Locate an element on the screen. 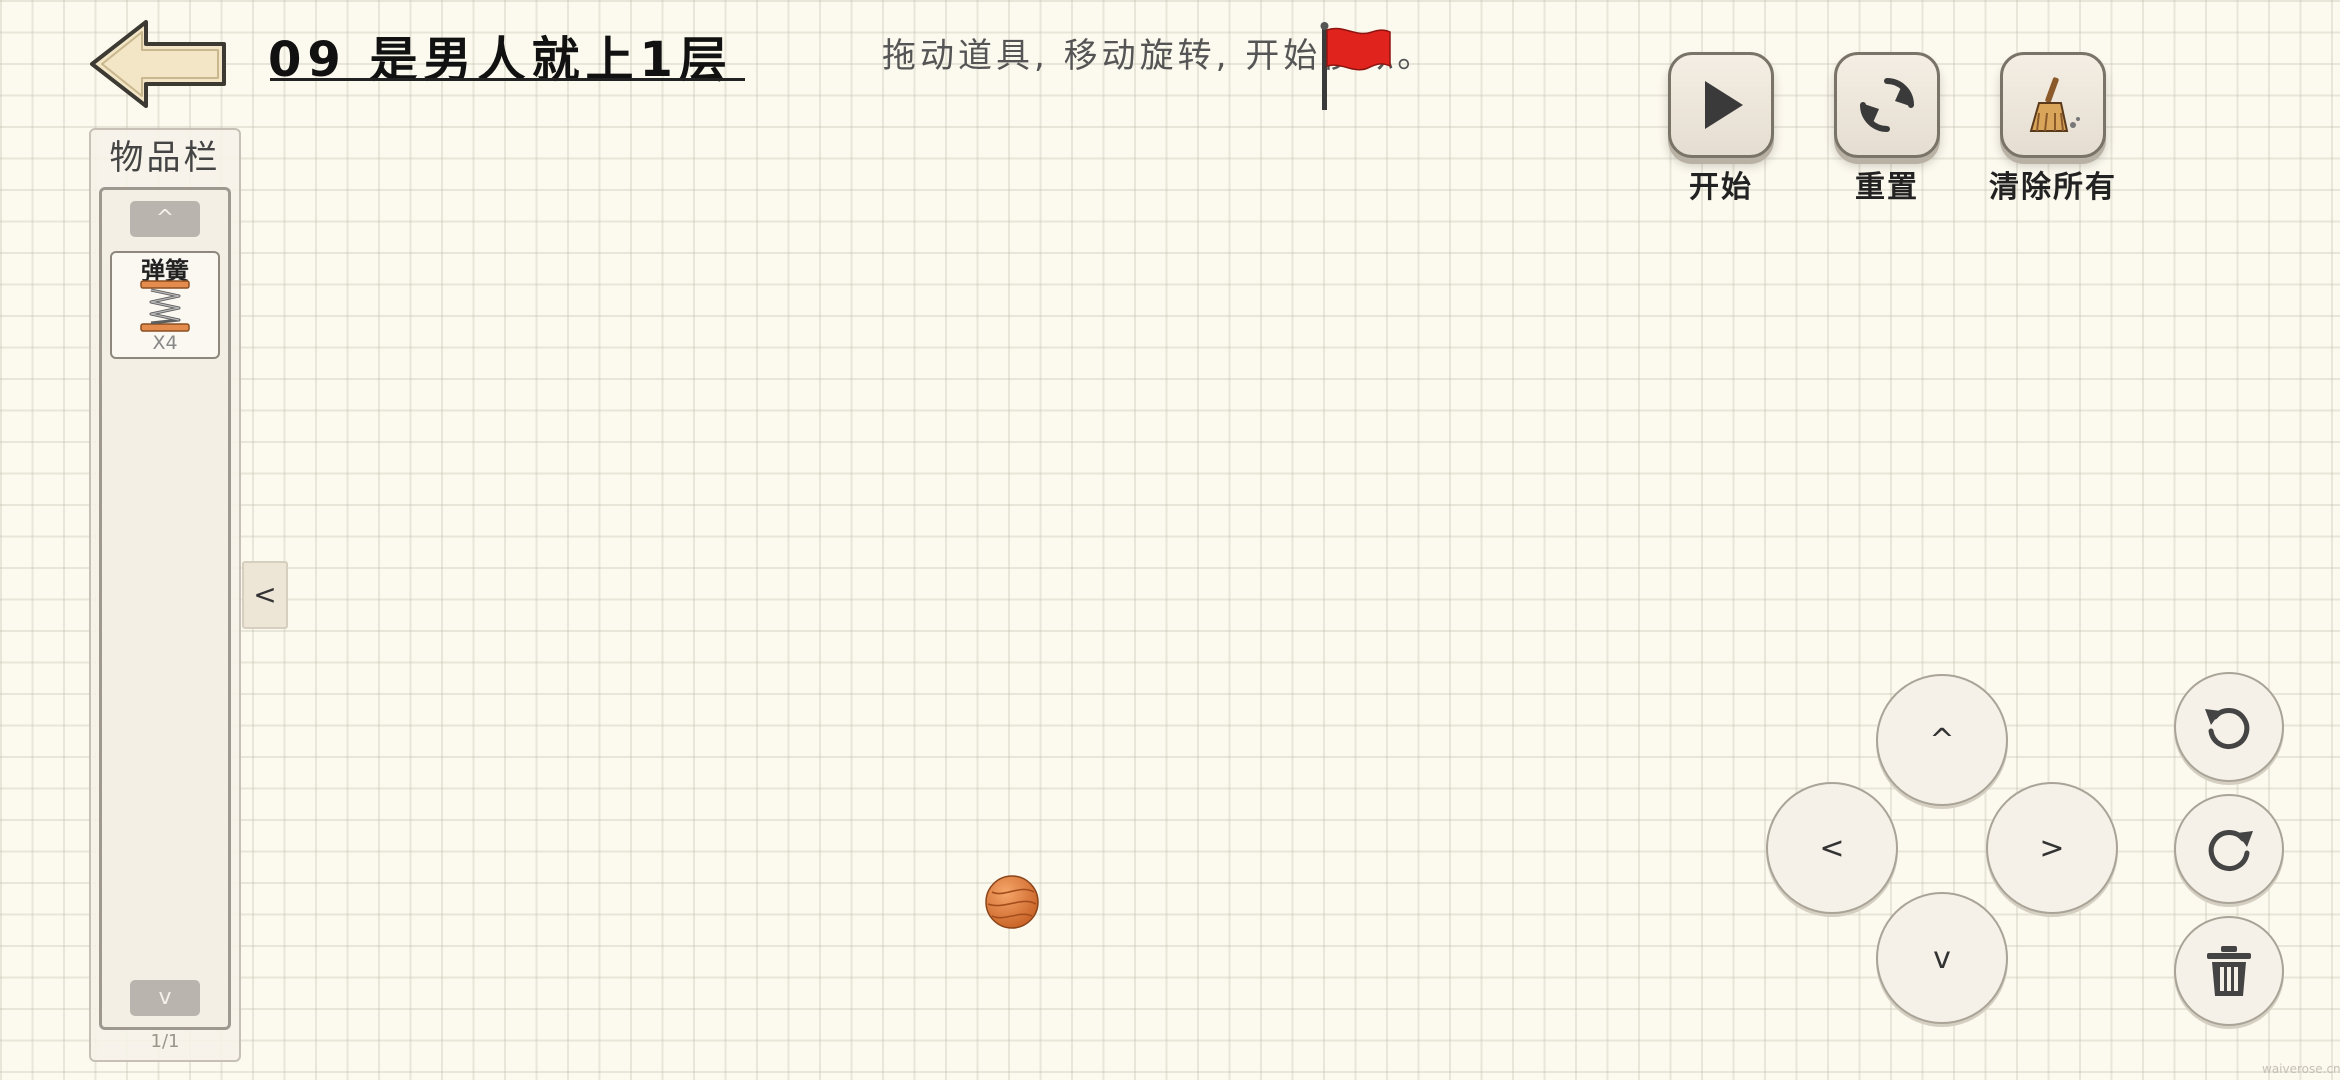 This screenshot has height=1080, width=2340. inventory-scroll-up-button: ^ is located at coordinates (165, 219).